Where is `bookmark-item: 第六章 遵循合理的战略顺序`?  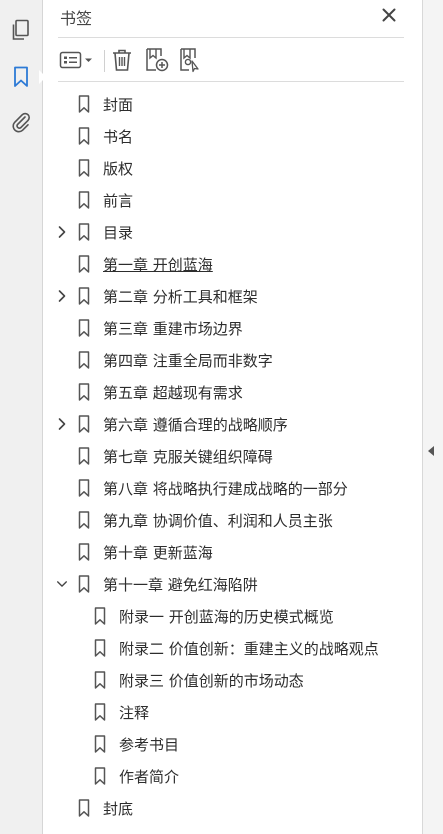
bookmark-item: 第六章 遵循合理的战略顺序 is located at coordinates (183, 424).